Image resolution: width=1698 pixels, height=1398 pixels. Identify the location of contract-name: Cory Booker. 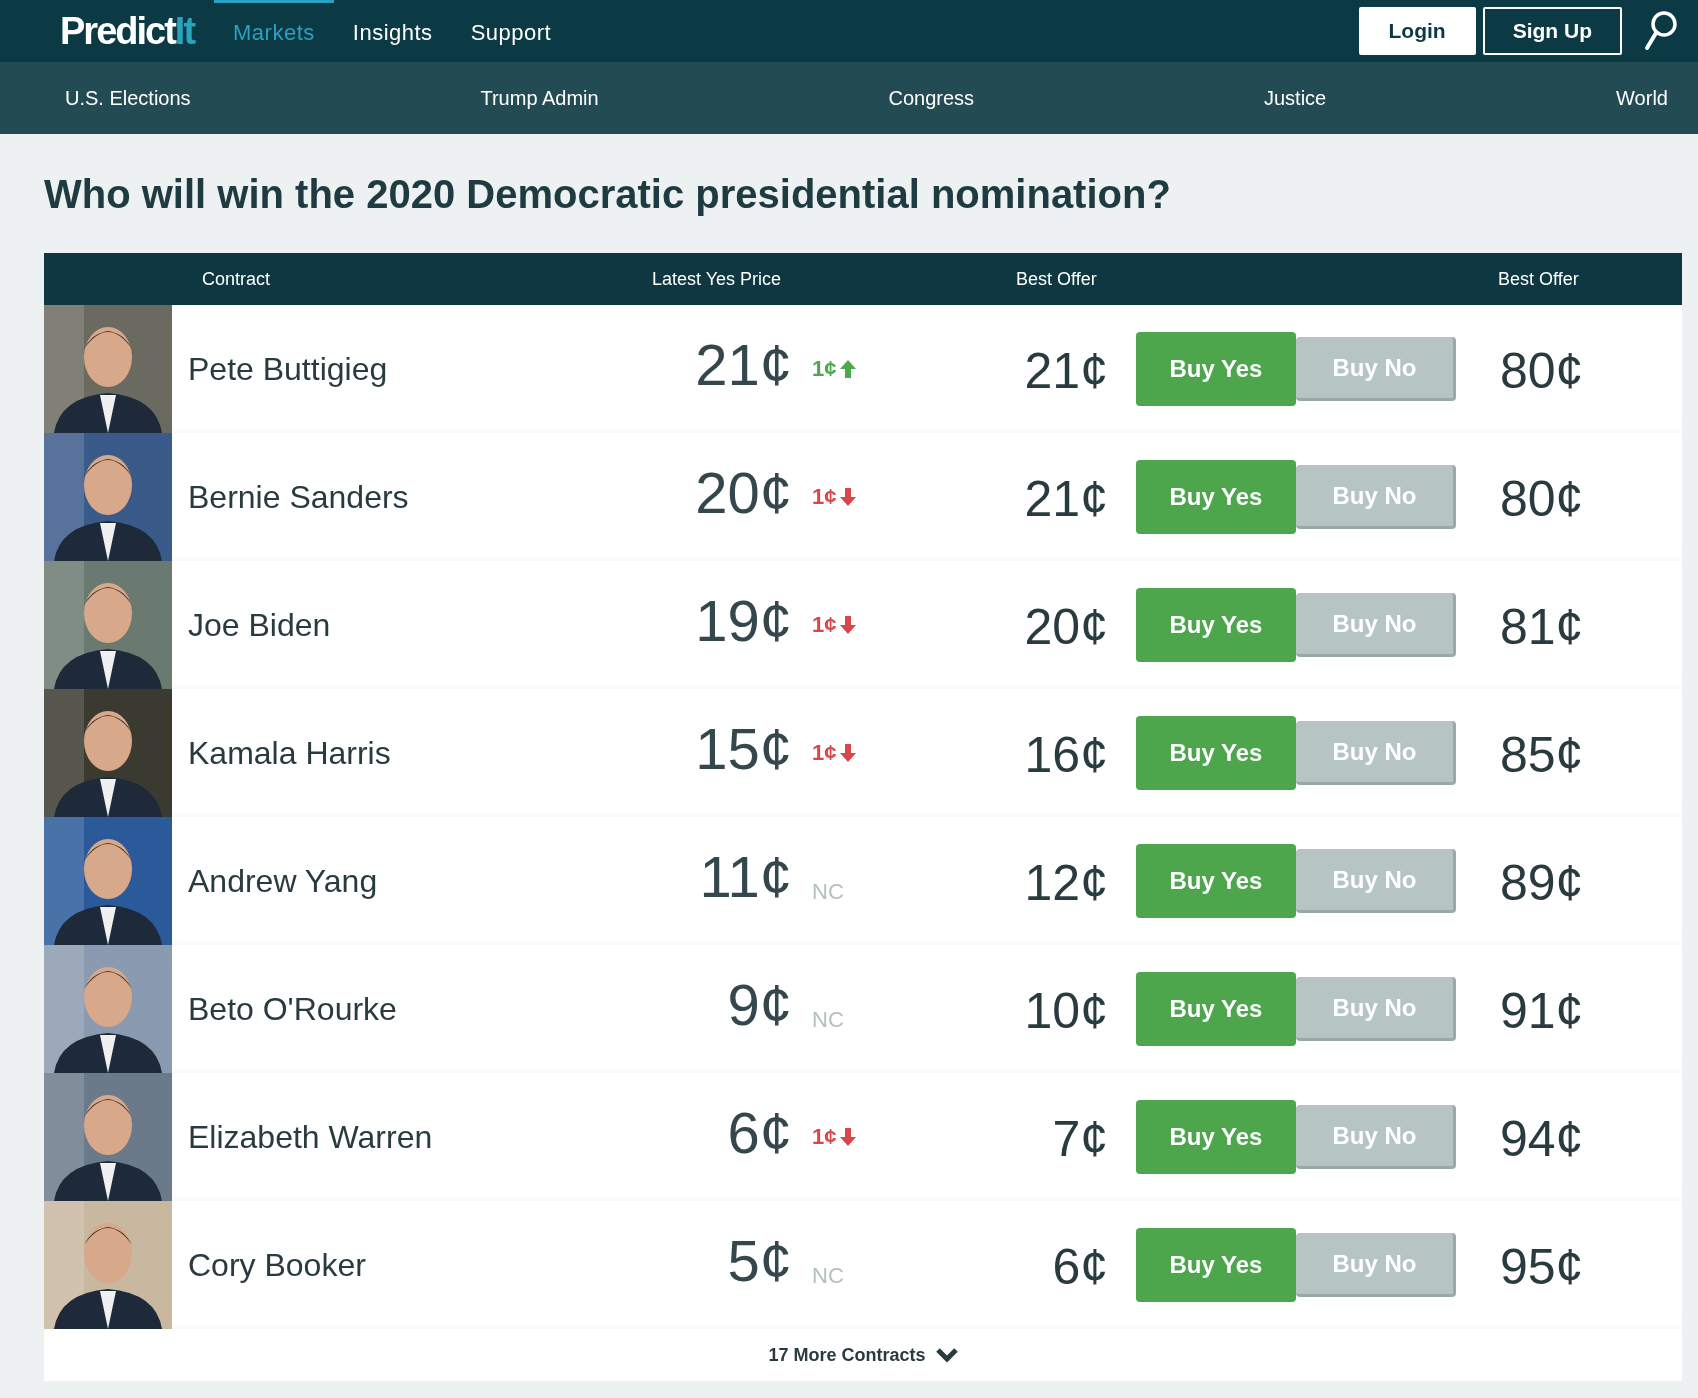
(277, 1265).